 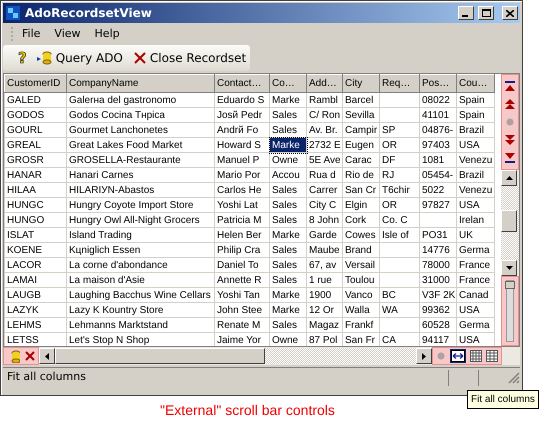 What do you see at coordinates (140, 190) in the screenshot?
I see `table-cell: HILARIУN-Abastos` at bounding box center [140, 190].